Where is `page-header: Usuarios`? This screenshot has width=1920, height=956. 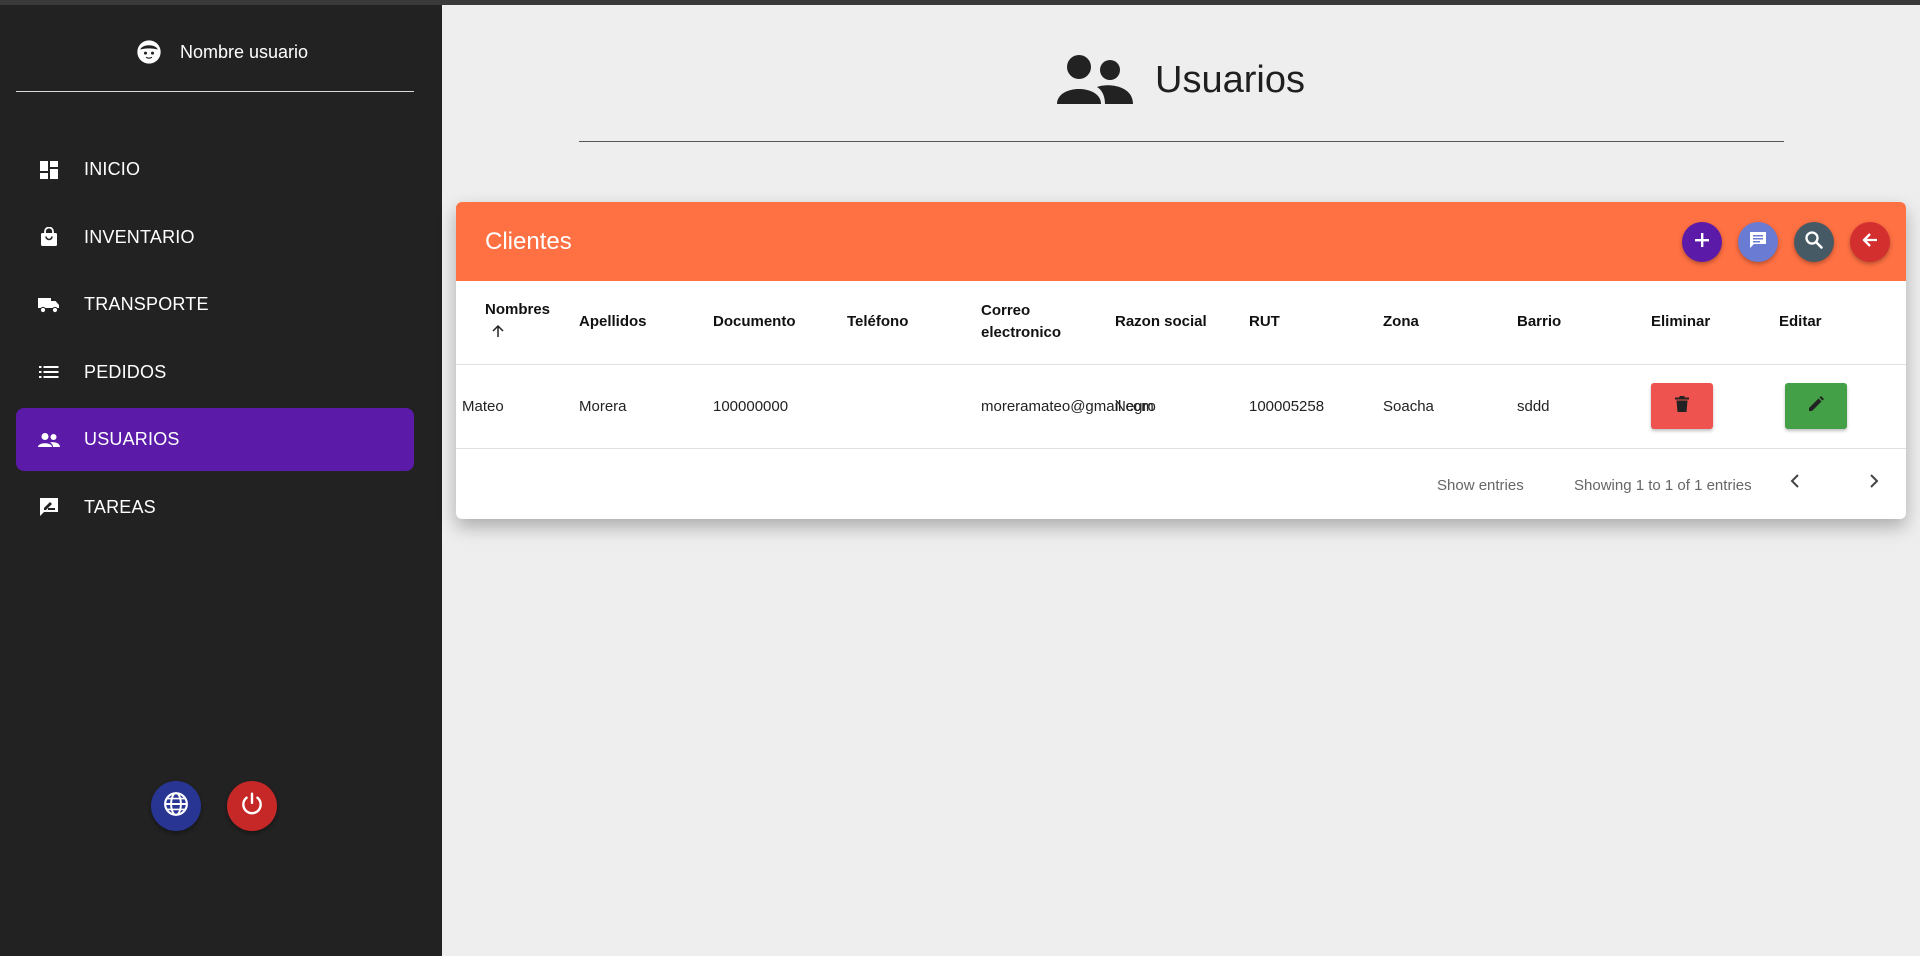
page-header: Usuarios is located at coordinates (1181, 80).